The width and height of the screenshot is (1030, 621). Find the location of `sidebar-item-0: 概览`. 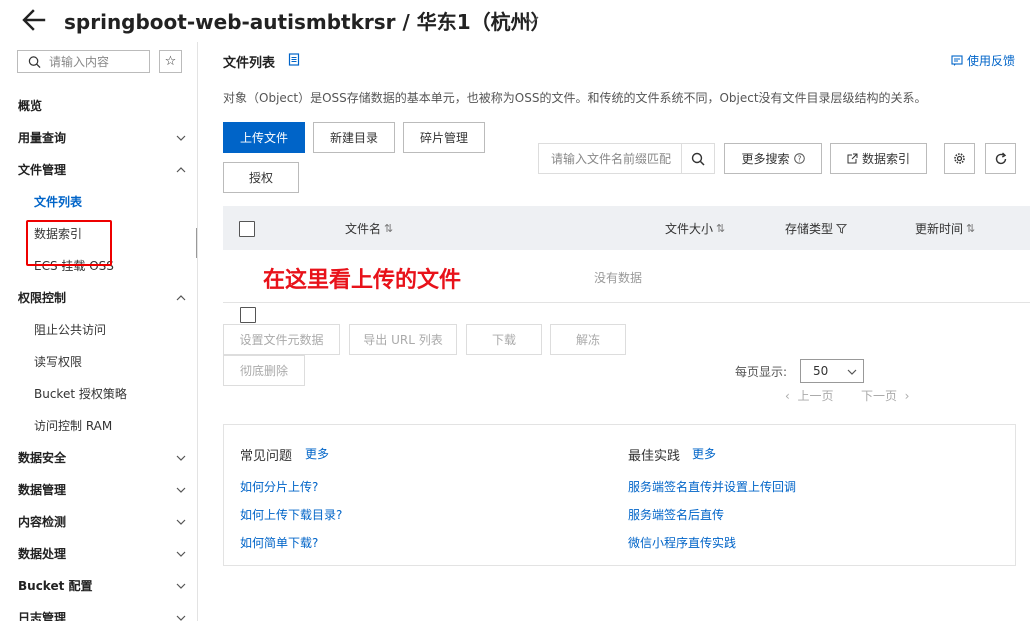

sidebar-item-0: 概览 is located at coordinates (98, 106).